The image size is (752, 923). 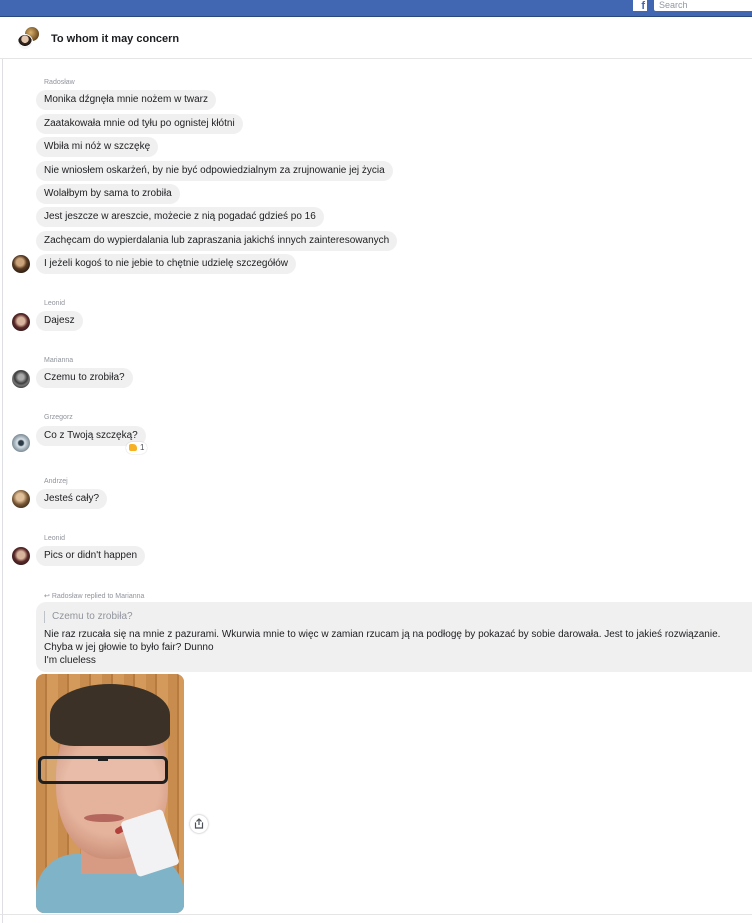 What do you see at coordinates (59, 321) in the screenshot?
I see `message-bubble: Dajesz` at bounding box center [59, 321].